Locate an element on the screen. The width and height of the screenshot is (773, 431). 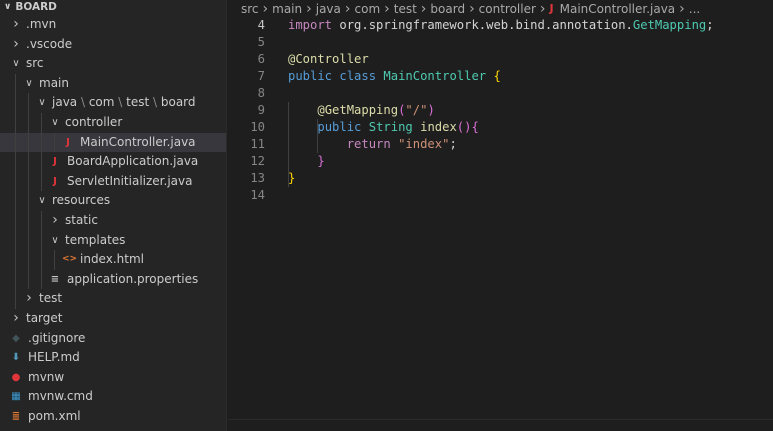
explorer-root-header: ∨ BOARD is located at coordinates (113, 7).